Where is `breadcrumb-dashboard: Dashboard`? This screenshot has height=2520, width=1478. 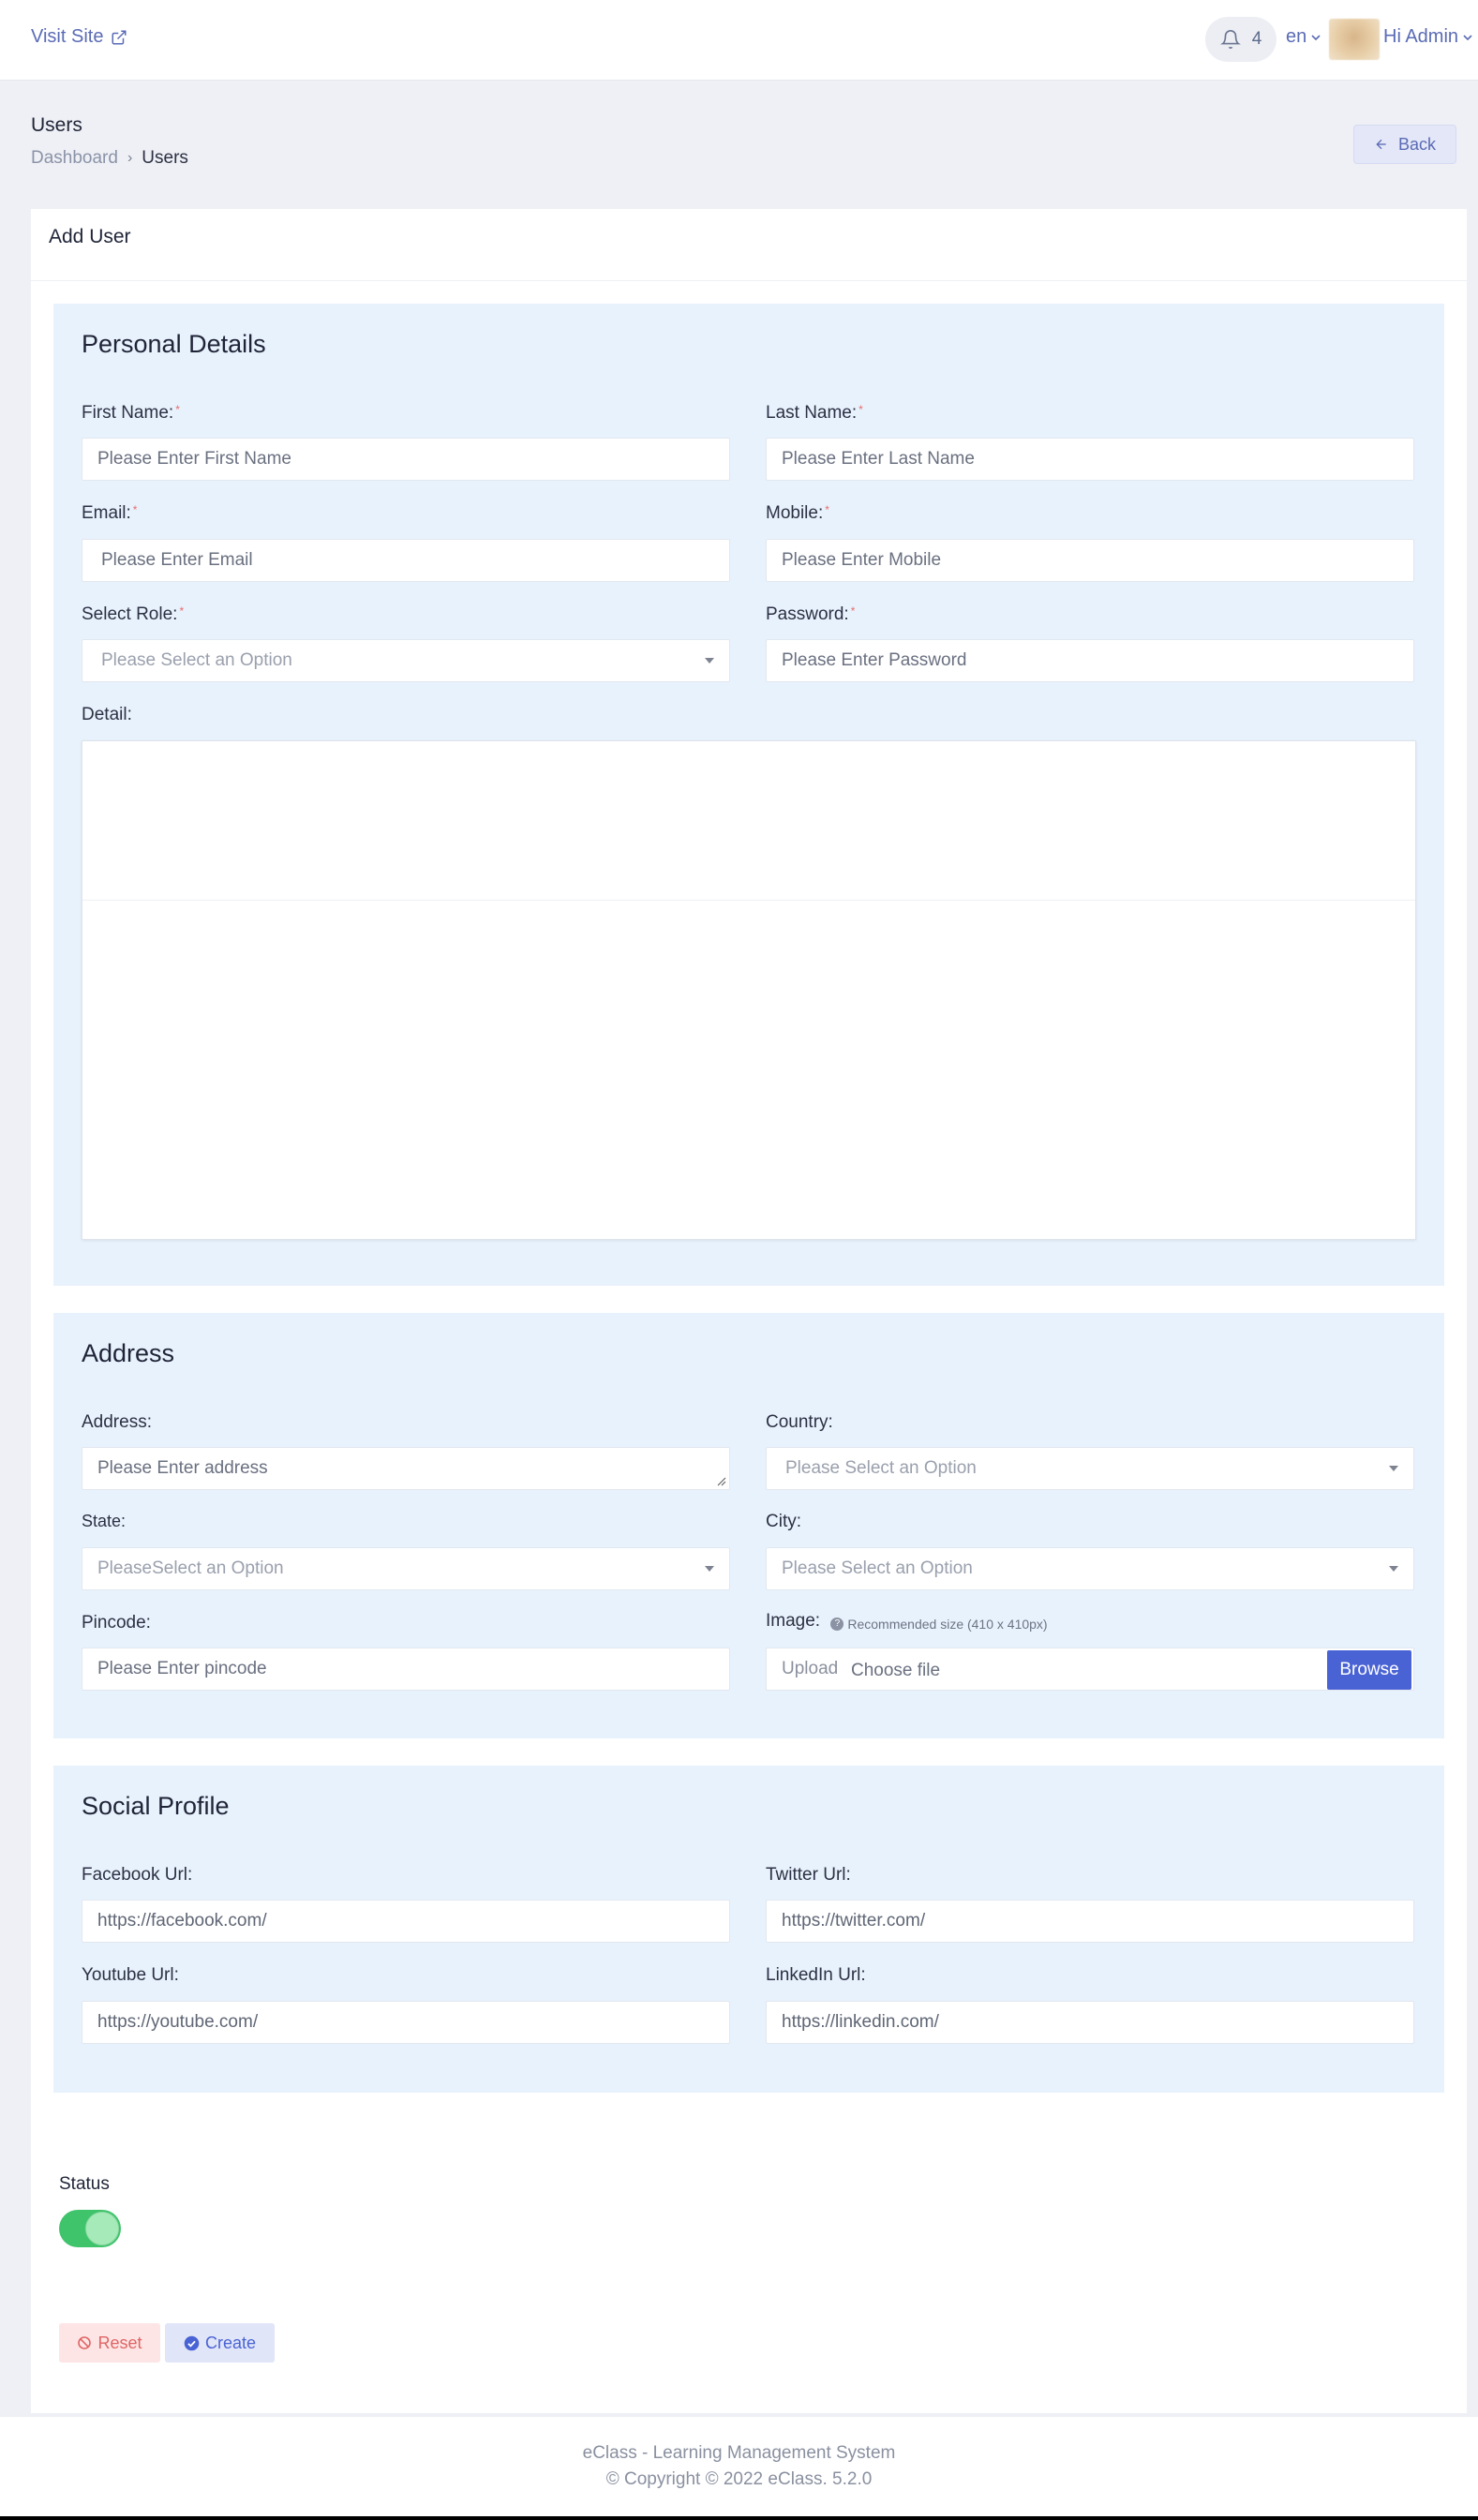
breadcrumb-dashboard: Dashboard is located at coordinates (74, 158).